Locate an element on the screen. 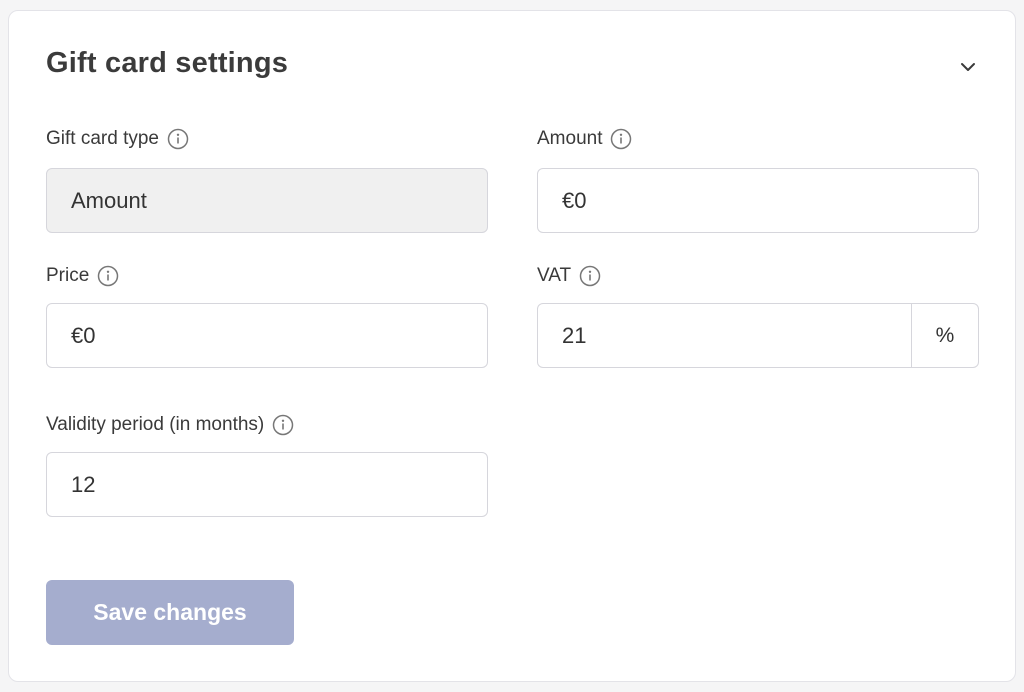  collapse-toggle is located at coordinates (968, 67).